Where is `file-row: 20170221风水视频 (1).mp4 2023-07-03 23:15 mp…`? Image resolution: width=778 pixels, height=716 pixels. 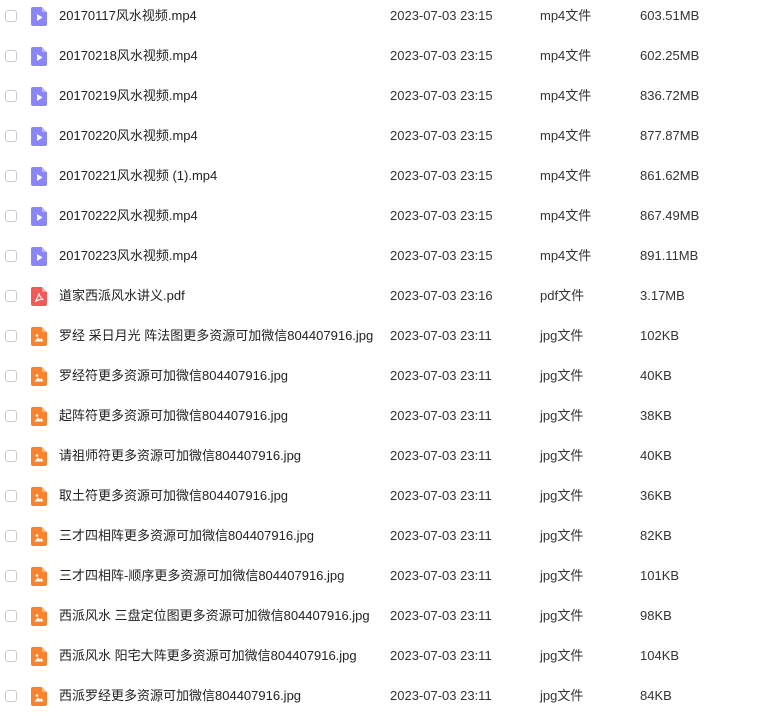 file-row: 20170221风水视频 (1).mp4 2023-07-03 23:15 mp… is located at coordinates (389, 176).